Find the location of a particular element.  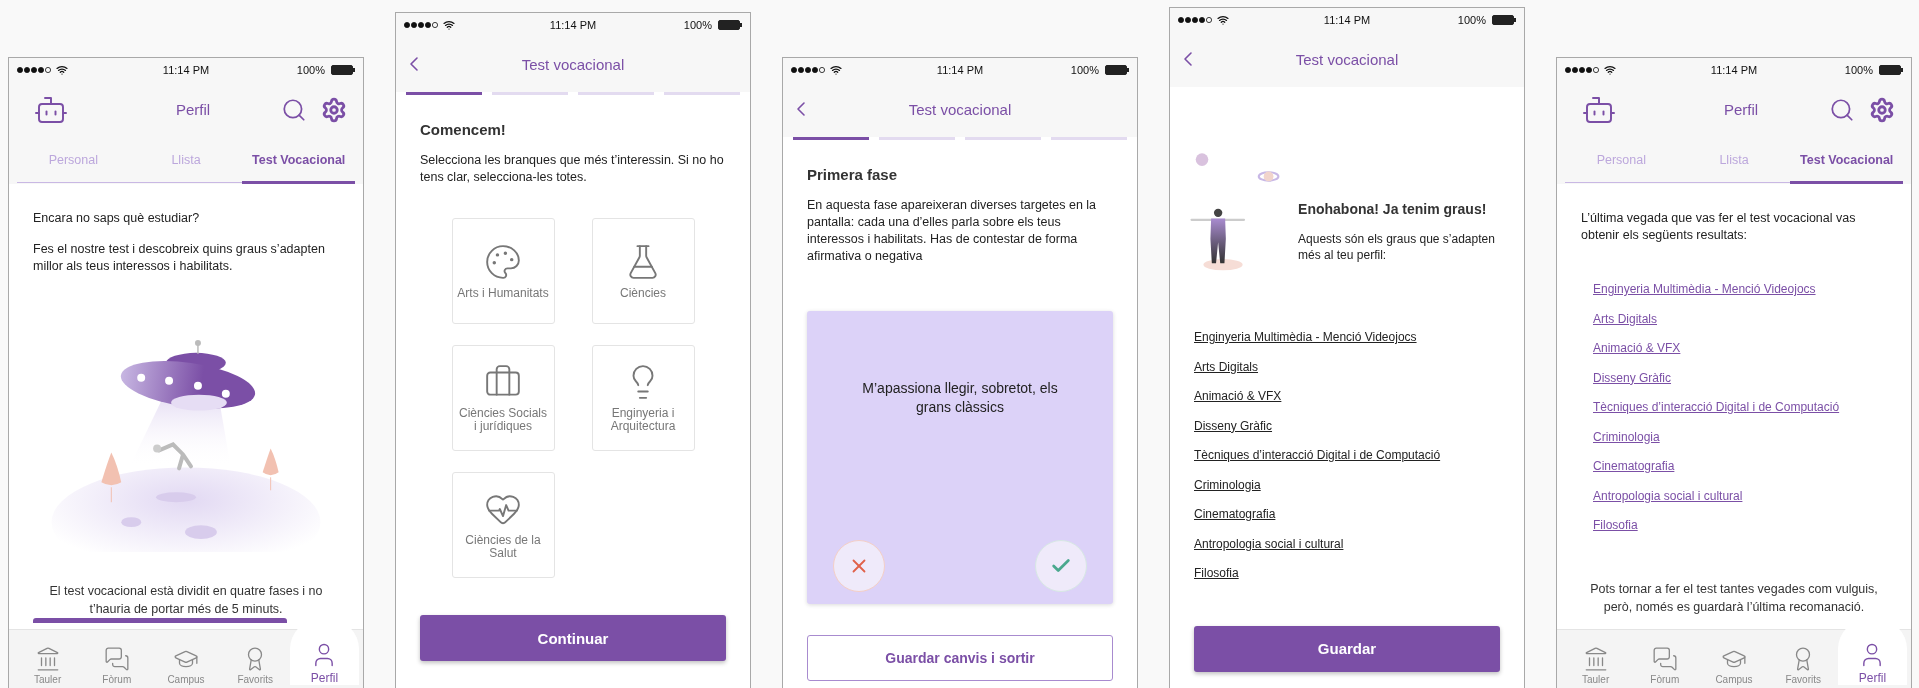

description-text: L’última vegada que vas fer el test vocacional vas obtenir els següents resultats: is located at coordinates (1719, 227).